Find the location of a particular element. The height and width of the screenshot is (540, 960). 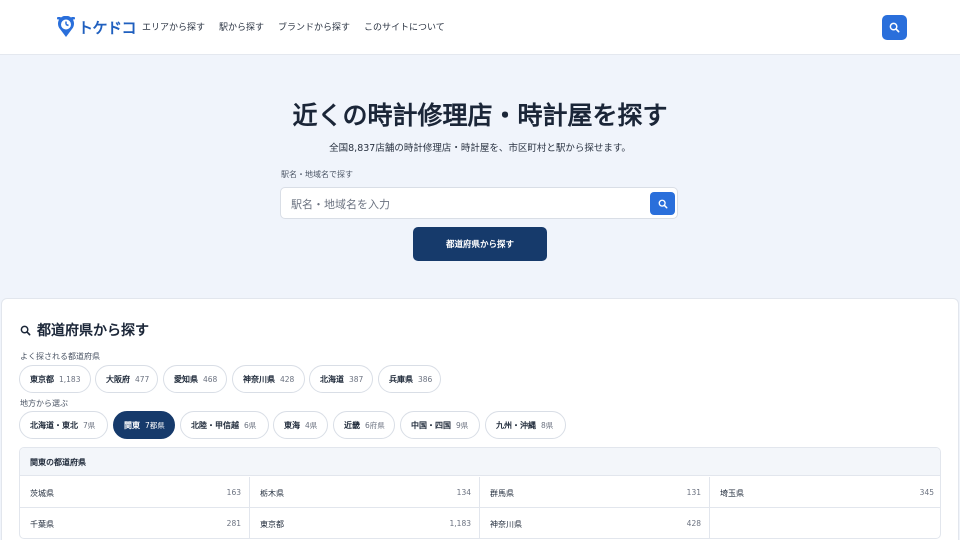

station-search-input is located at coordinates (466, 204).